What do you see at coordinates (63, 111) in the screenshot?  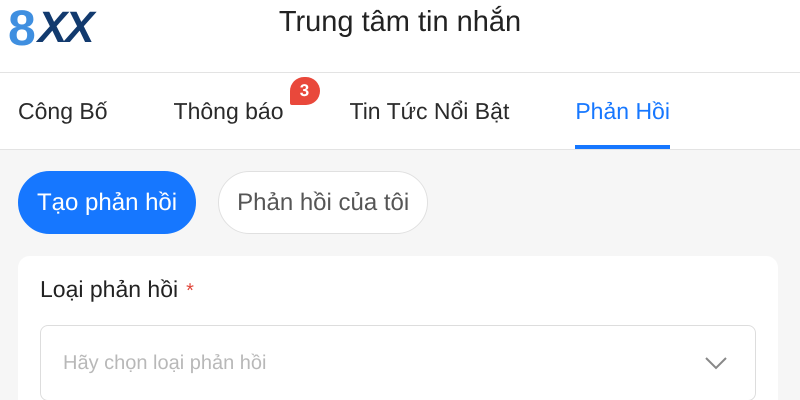 I see `tab: Công Bố` at bounding box center [63, 111].